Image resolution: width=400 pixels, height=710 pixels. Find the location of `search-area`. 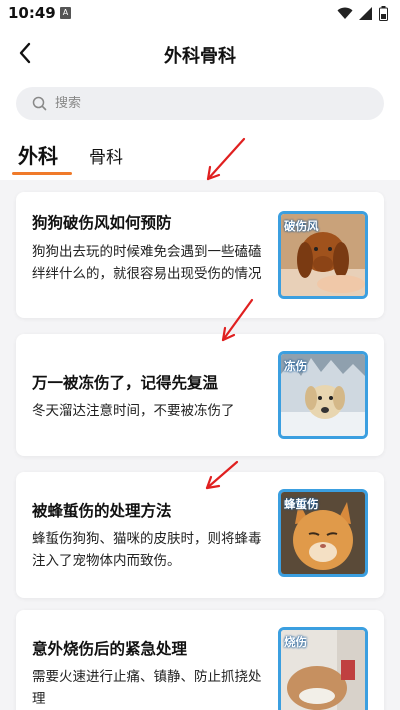

search-area is located at coordinates (200, 105).